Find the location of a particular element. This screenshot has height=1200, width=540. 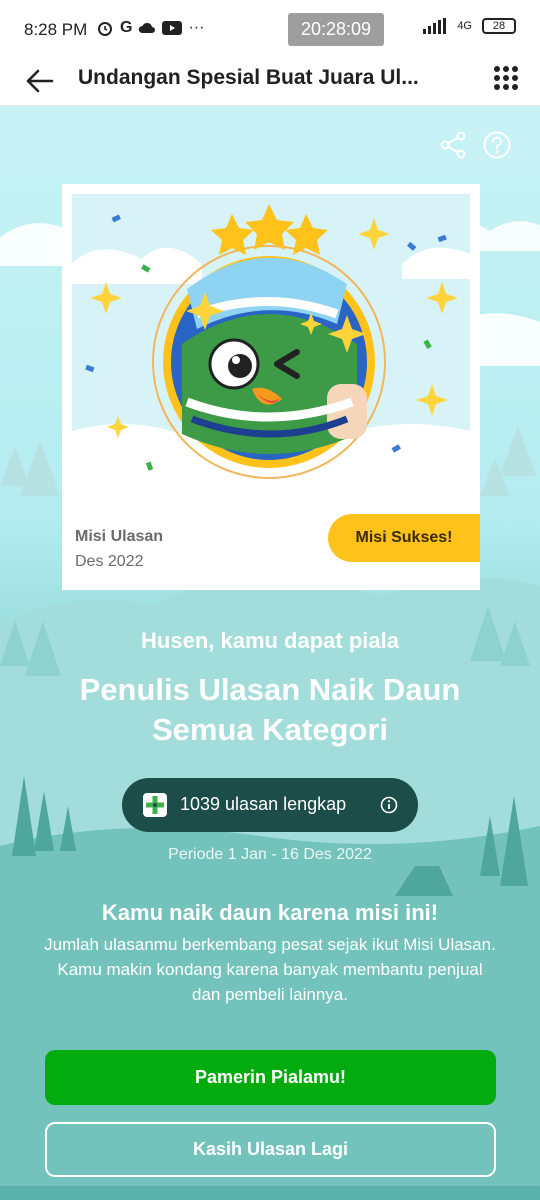

battery-icon: 28 is located at coordinates (499, 26).